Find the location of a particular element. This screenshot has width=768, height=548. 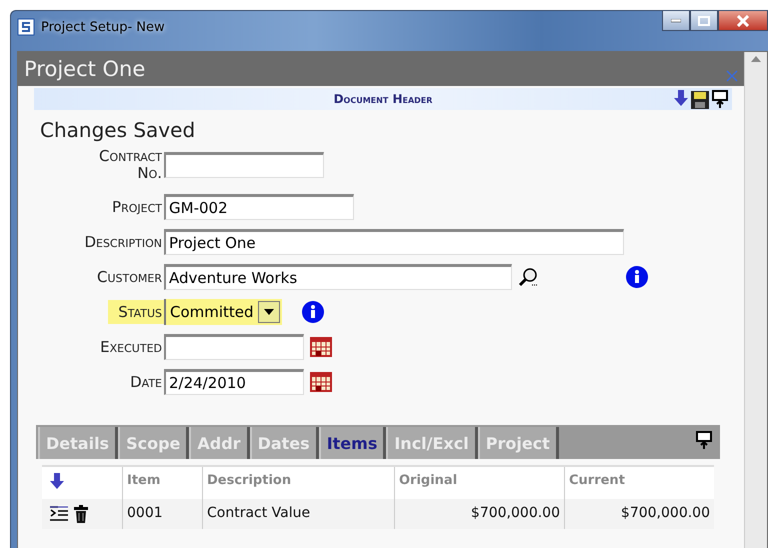

indent-icon is located at coordinates (59, 514).